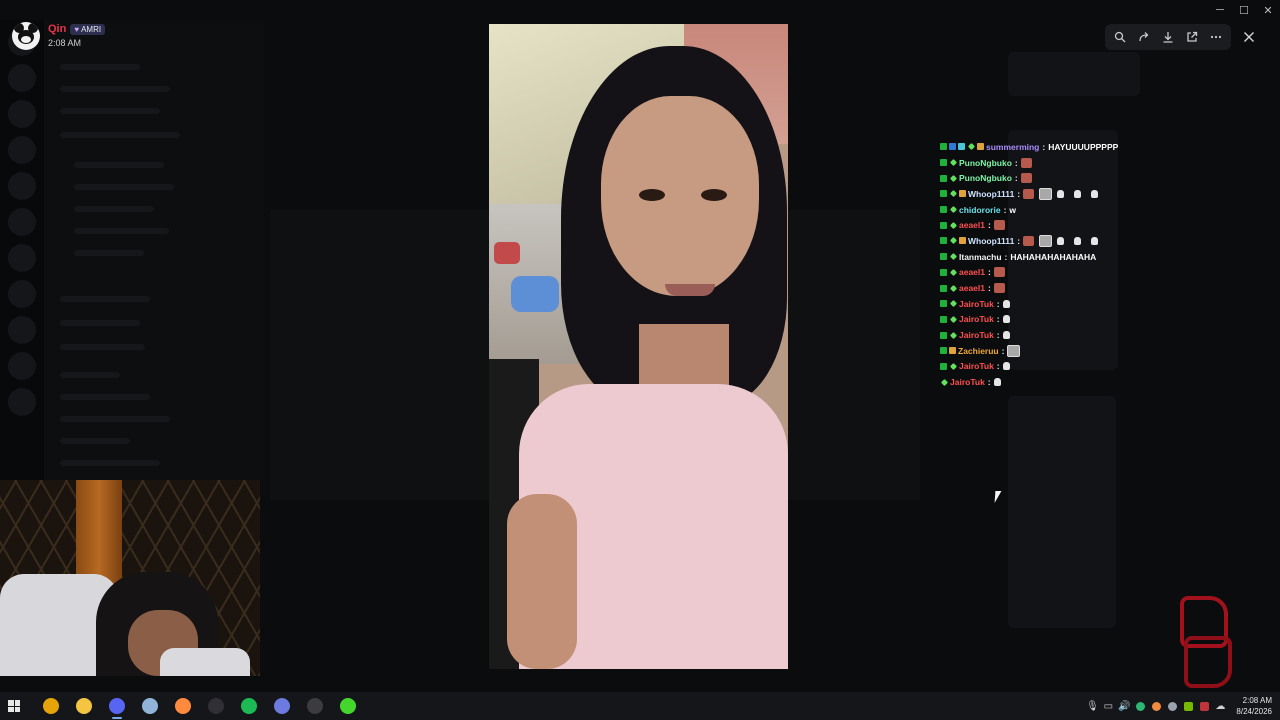 Image resolution: width=1280 pixels, height=720 pixels. What do you see at coordinates (1257, 700) in the screenshot?
I see `clock-time: 2:08 AM` at bounding box center [1257, 700].